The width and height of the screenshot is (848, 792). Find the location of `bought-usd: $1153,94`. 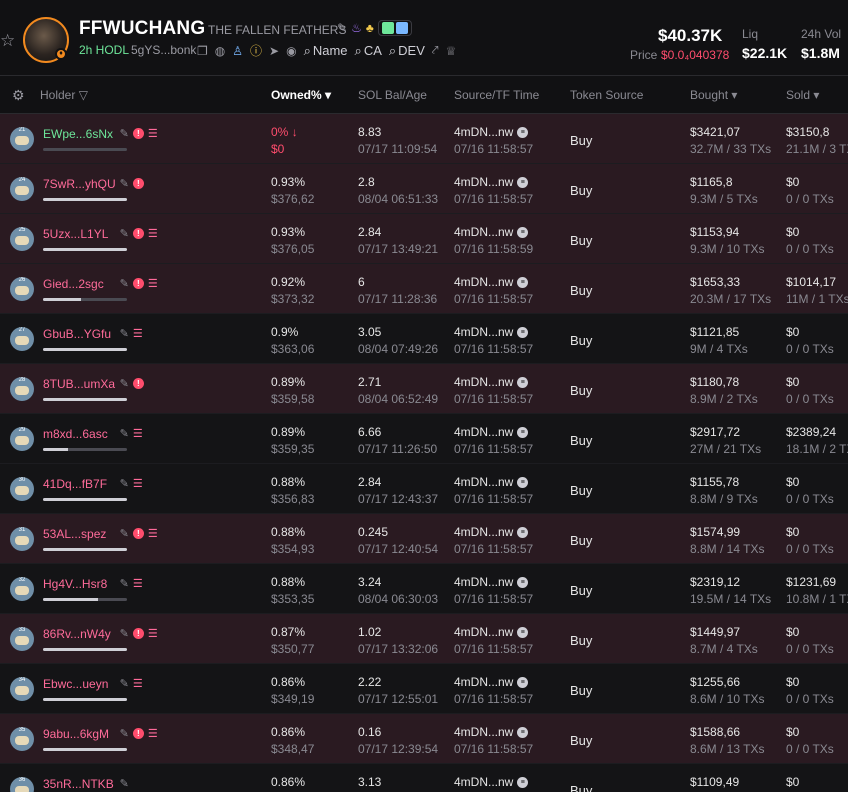

bought-usd: $1153,94 is located at coordinates (715, 232).